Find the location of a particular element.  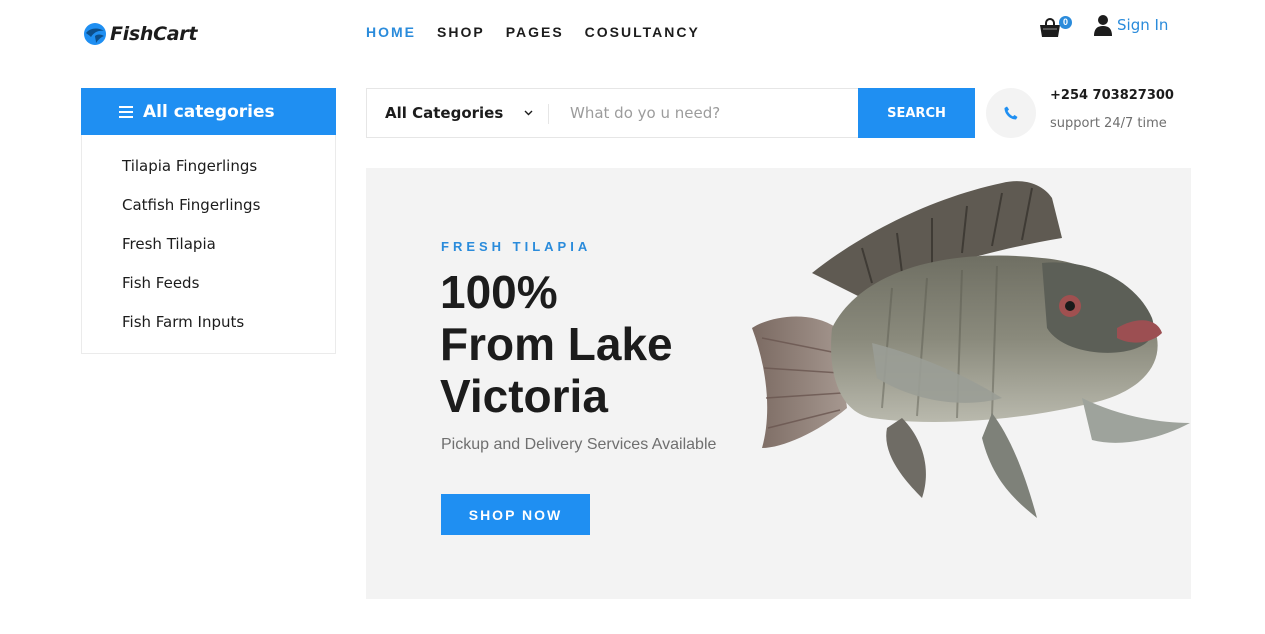

menu-icon is located at coordinates (126, 111).